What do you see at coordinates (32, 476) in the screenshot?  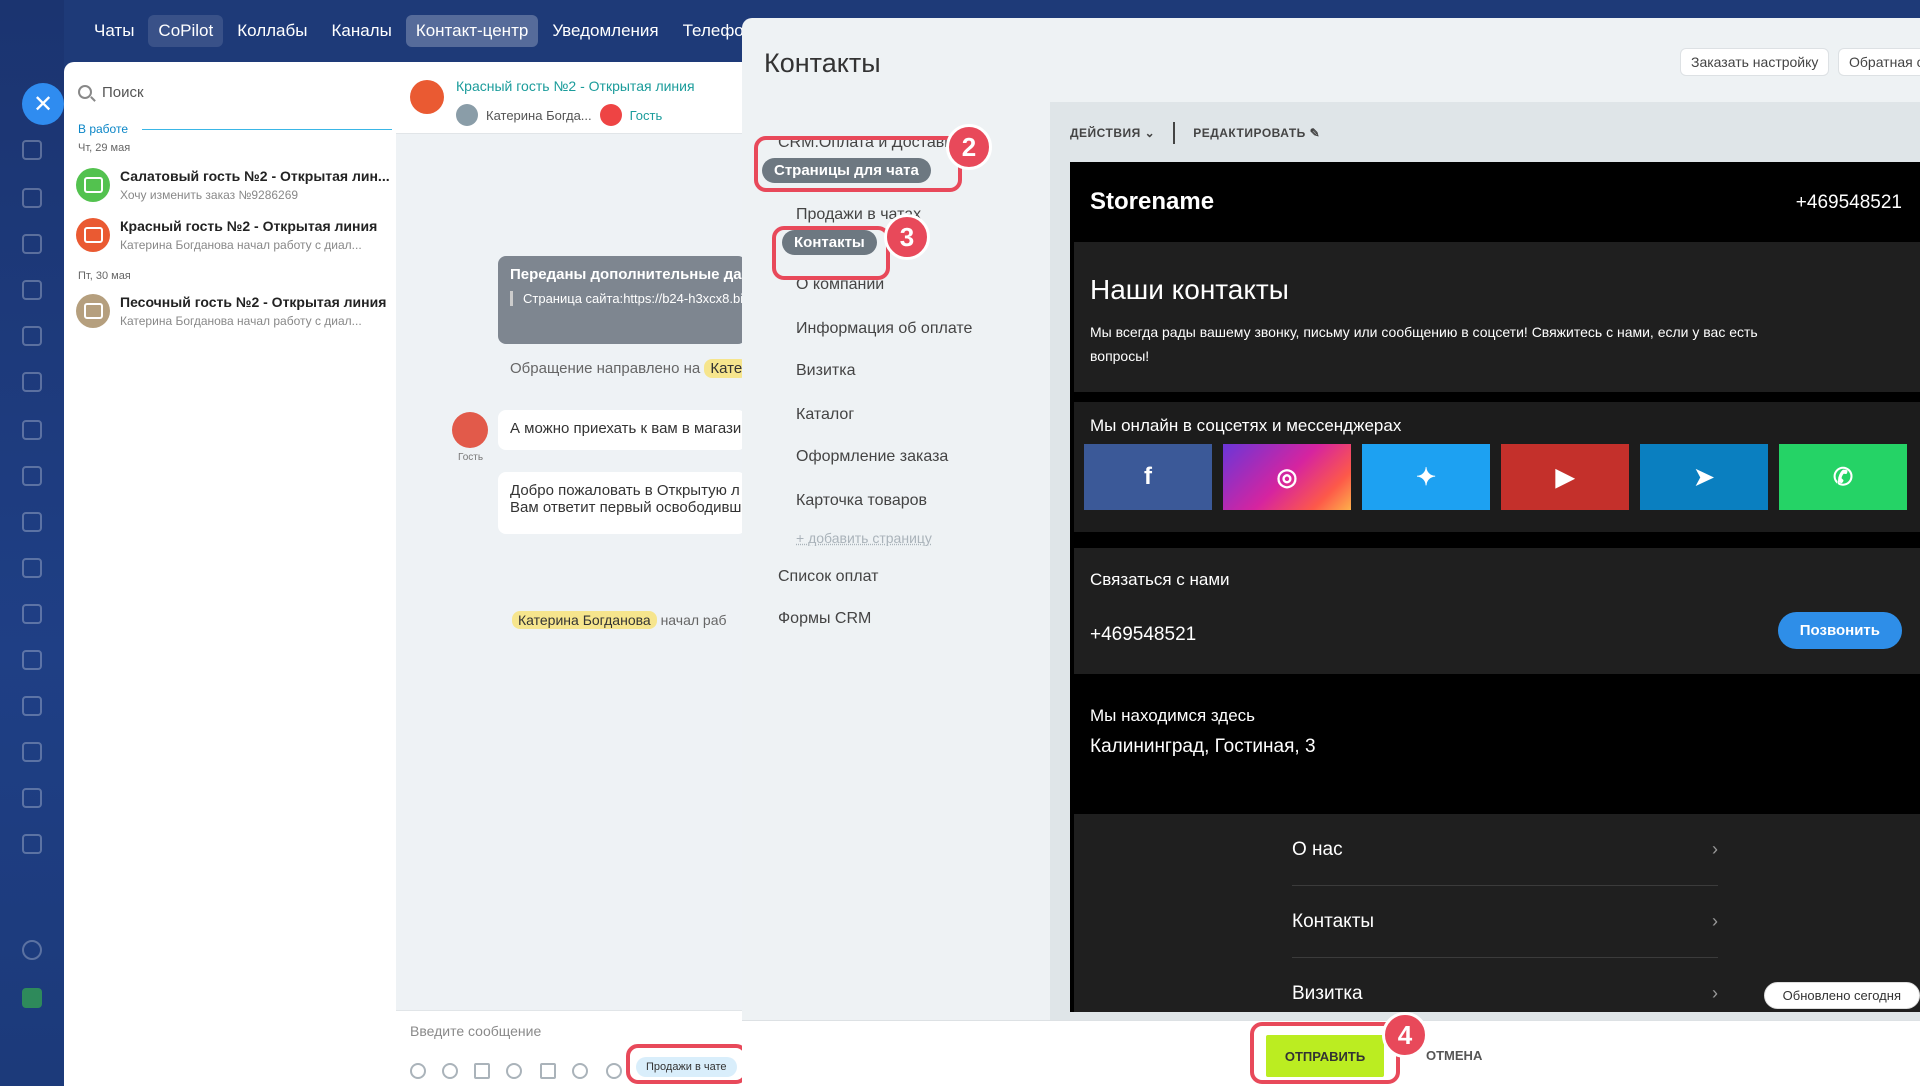 I see `sign-icon` at bounding box center [32, 476].